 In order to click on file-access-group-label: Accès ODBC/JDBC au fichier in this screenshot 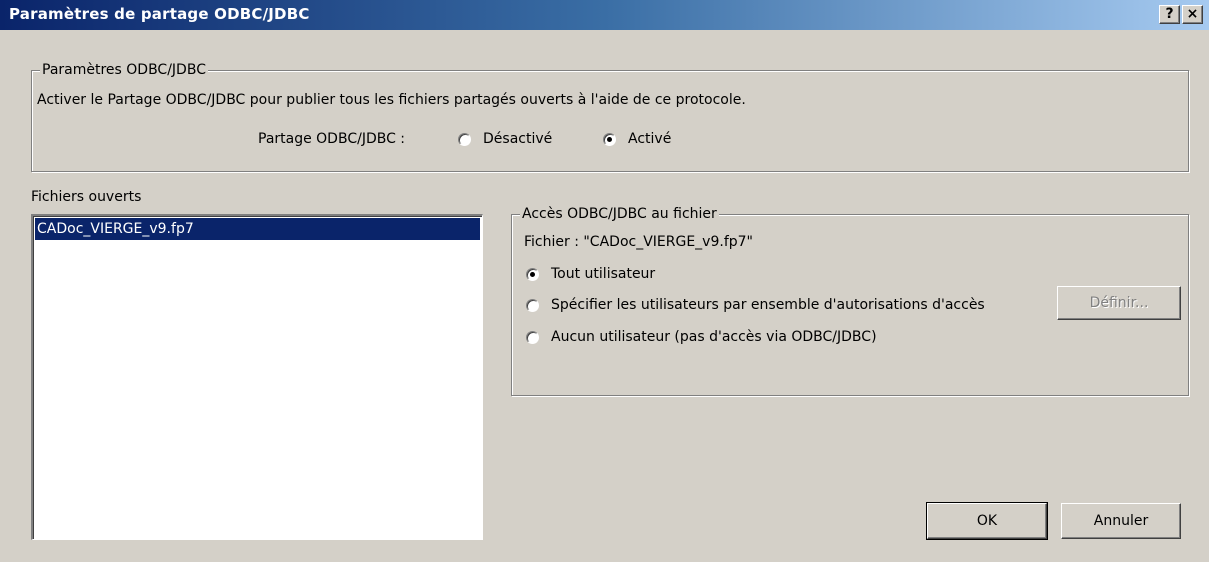, I will do `click(619, 214)`.